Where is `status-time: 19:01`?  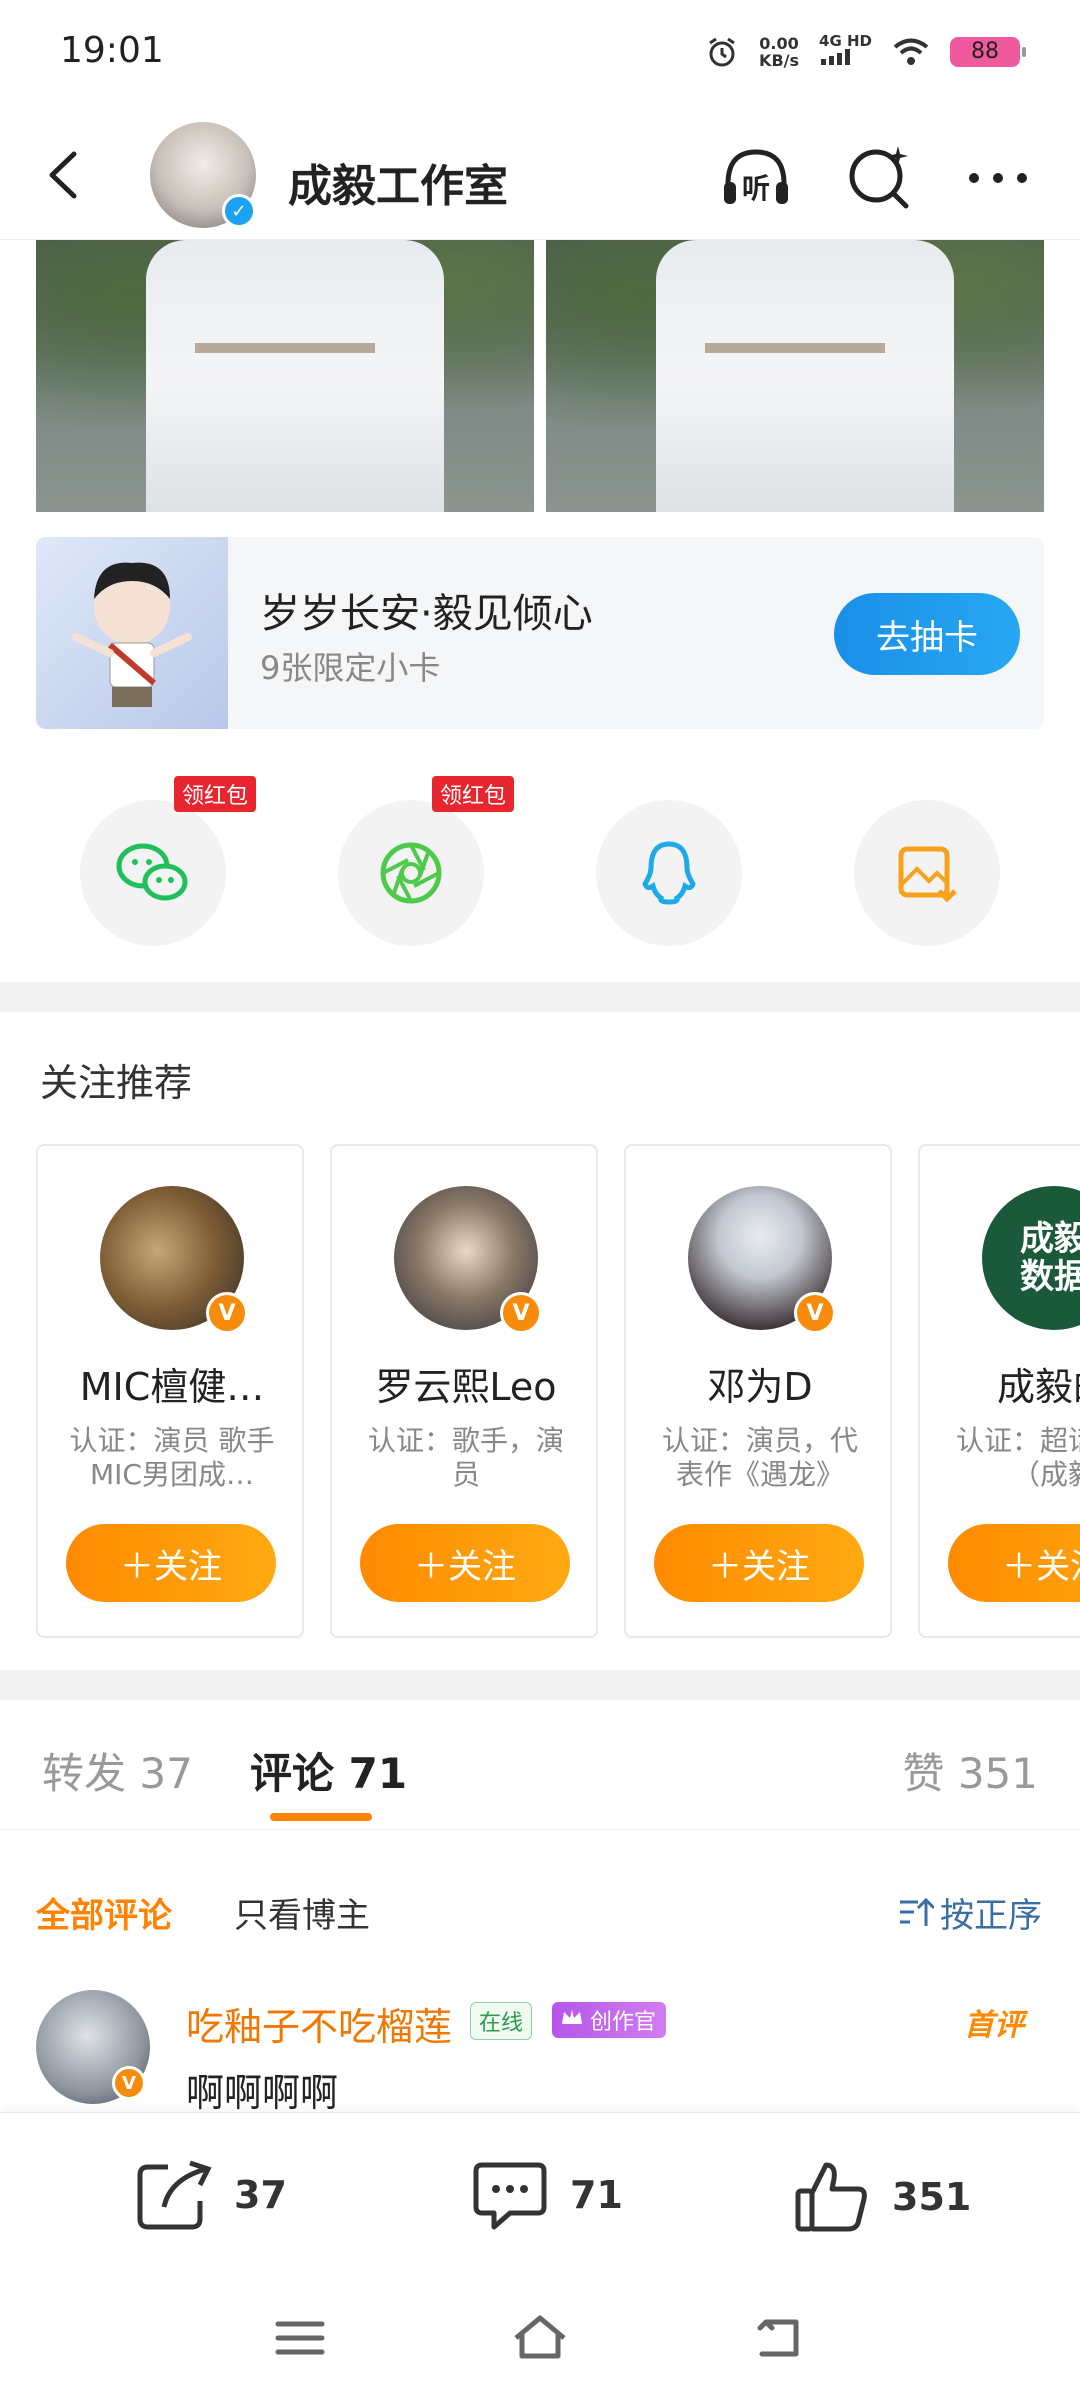
status-time: 19:01 is located at coordinates (112, 50).